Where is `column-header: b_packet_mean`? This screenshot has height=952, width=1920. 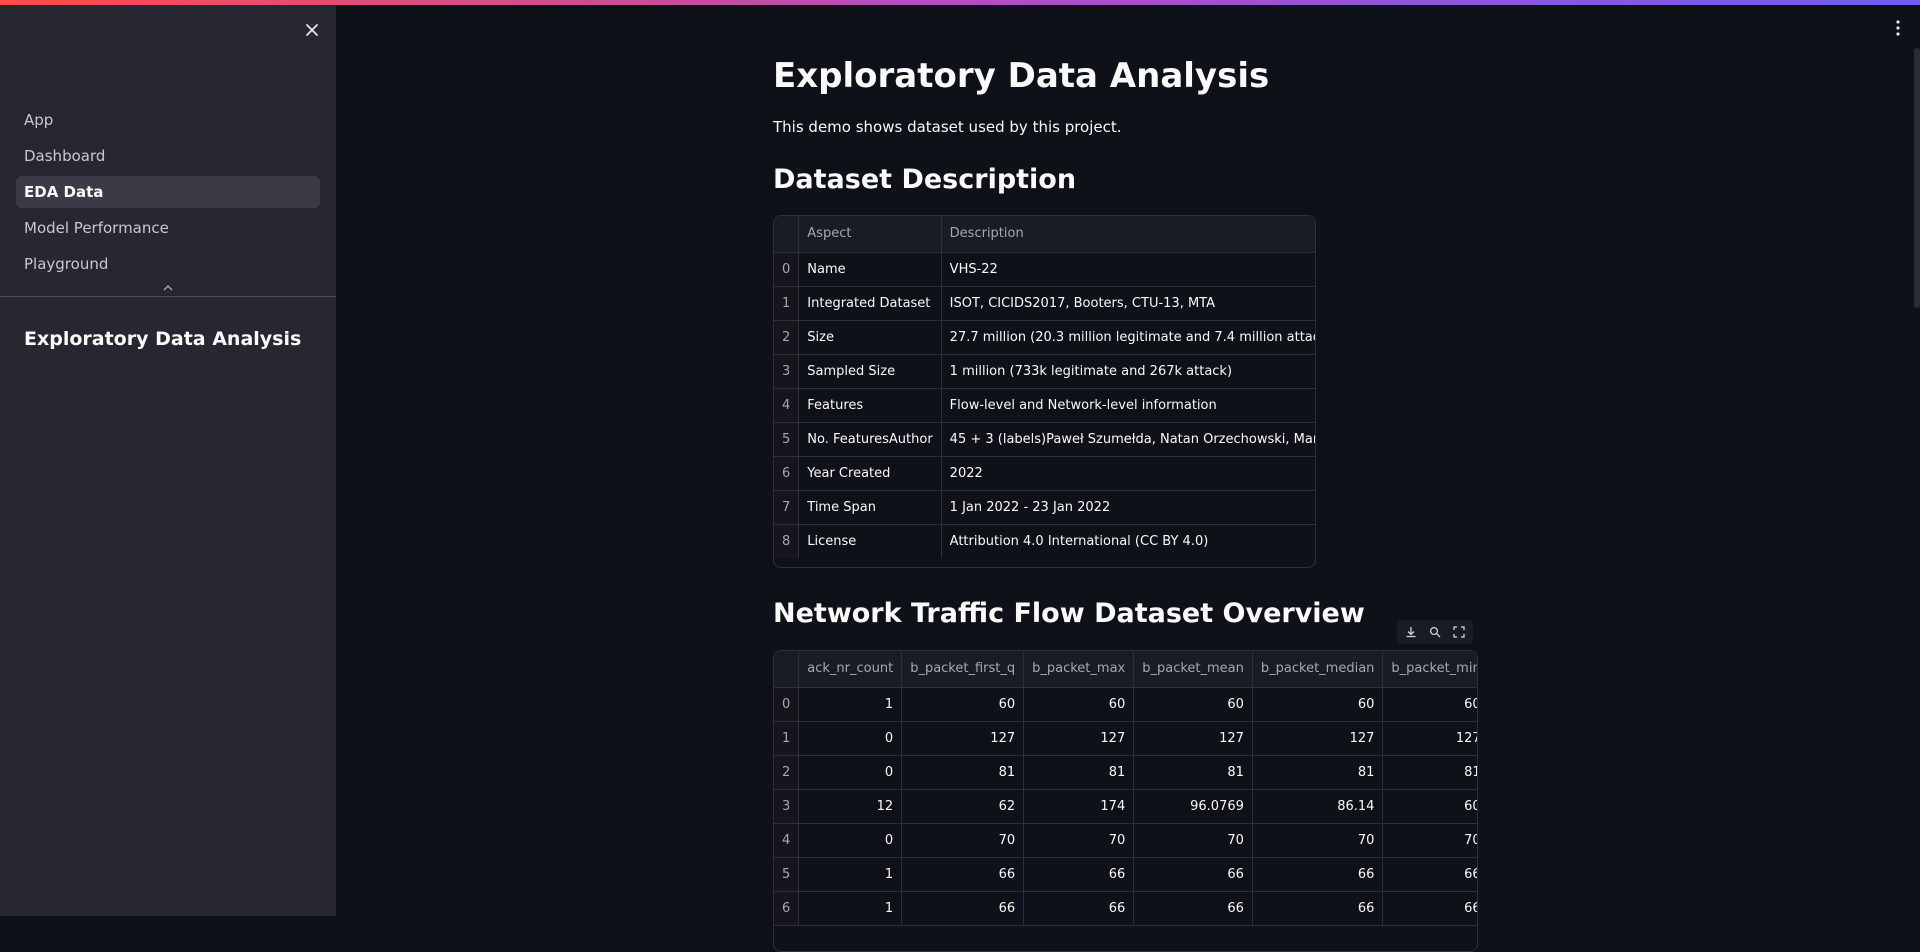
column-header: b_packet_mean is located at coordinates (1193, 669).